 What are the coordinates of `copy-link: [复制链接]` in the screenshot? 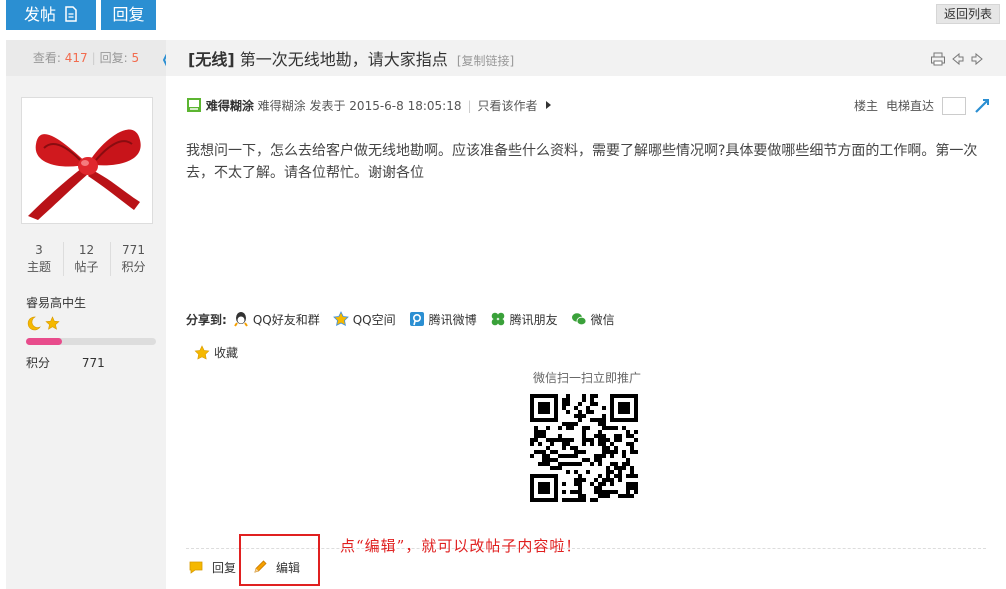 It's located at (485, 61).